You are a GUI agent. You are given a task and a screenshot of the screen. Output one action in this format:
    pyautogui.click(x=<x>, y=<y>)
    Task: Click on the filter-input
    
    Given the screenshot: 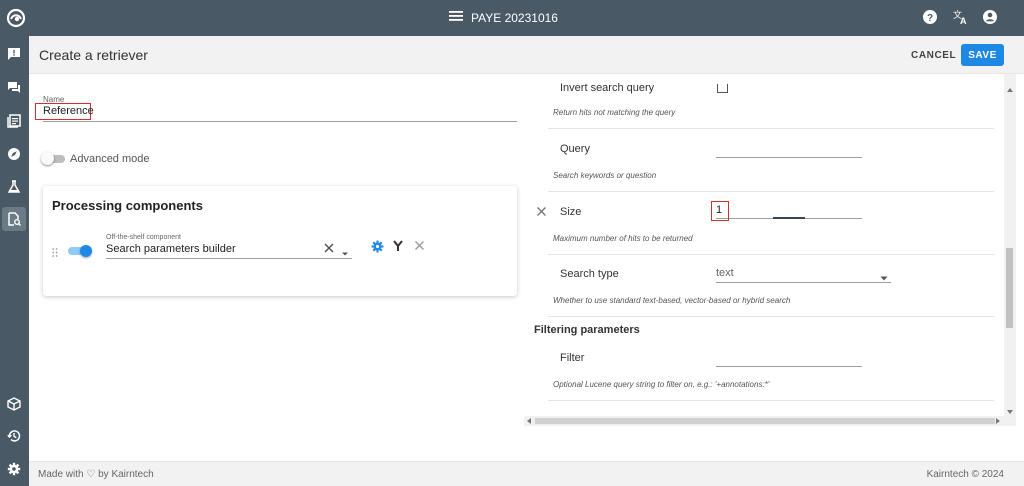 What is the action you would take?
    pyautogui.click(x=789, y=366)
    